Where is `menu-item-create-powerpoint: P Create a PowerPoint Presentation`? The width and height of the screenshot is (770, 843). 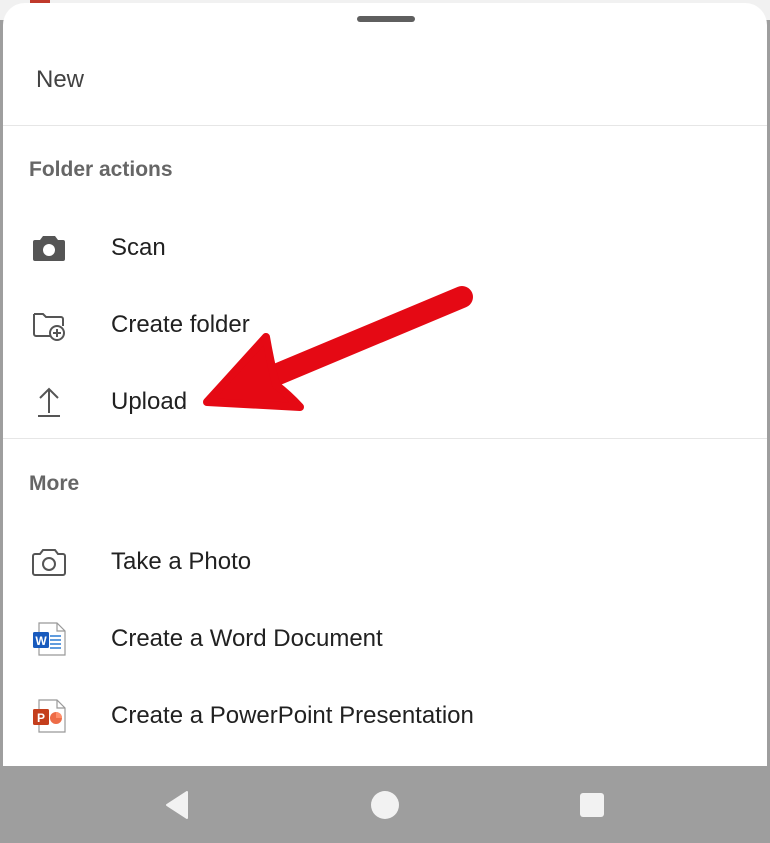 menu-item-create-powerpoint: P Create a PowerPoint Presentation is located at coordinates (385, 716).